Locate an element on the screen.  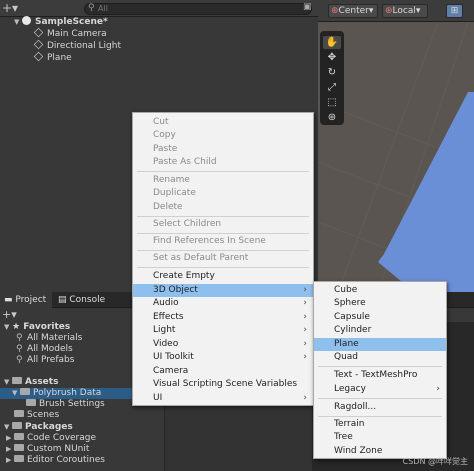
menu-item-camera: Camera is located at coordinates (223, 371).